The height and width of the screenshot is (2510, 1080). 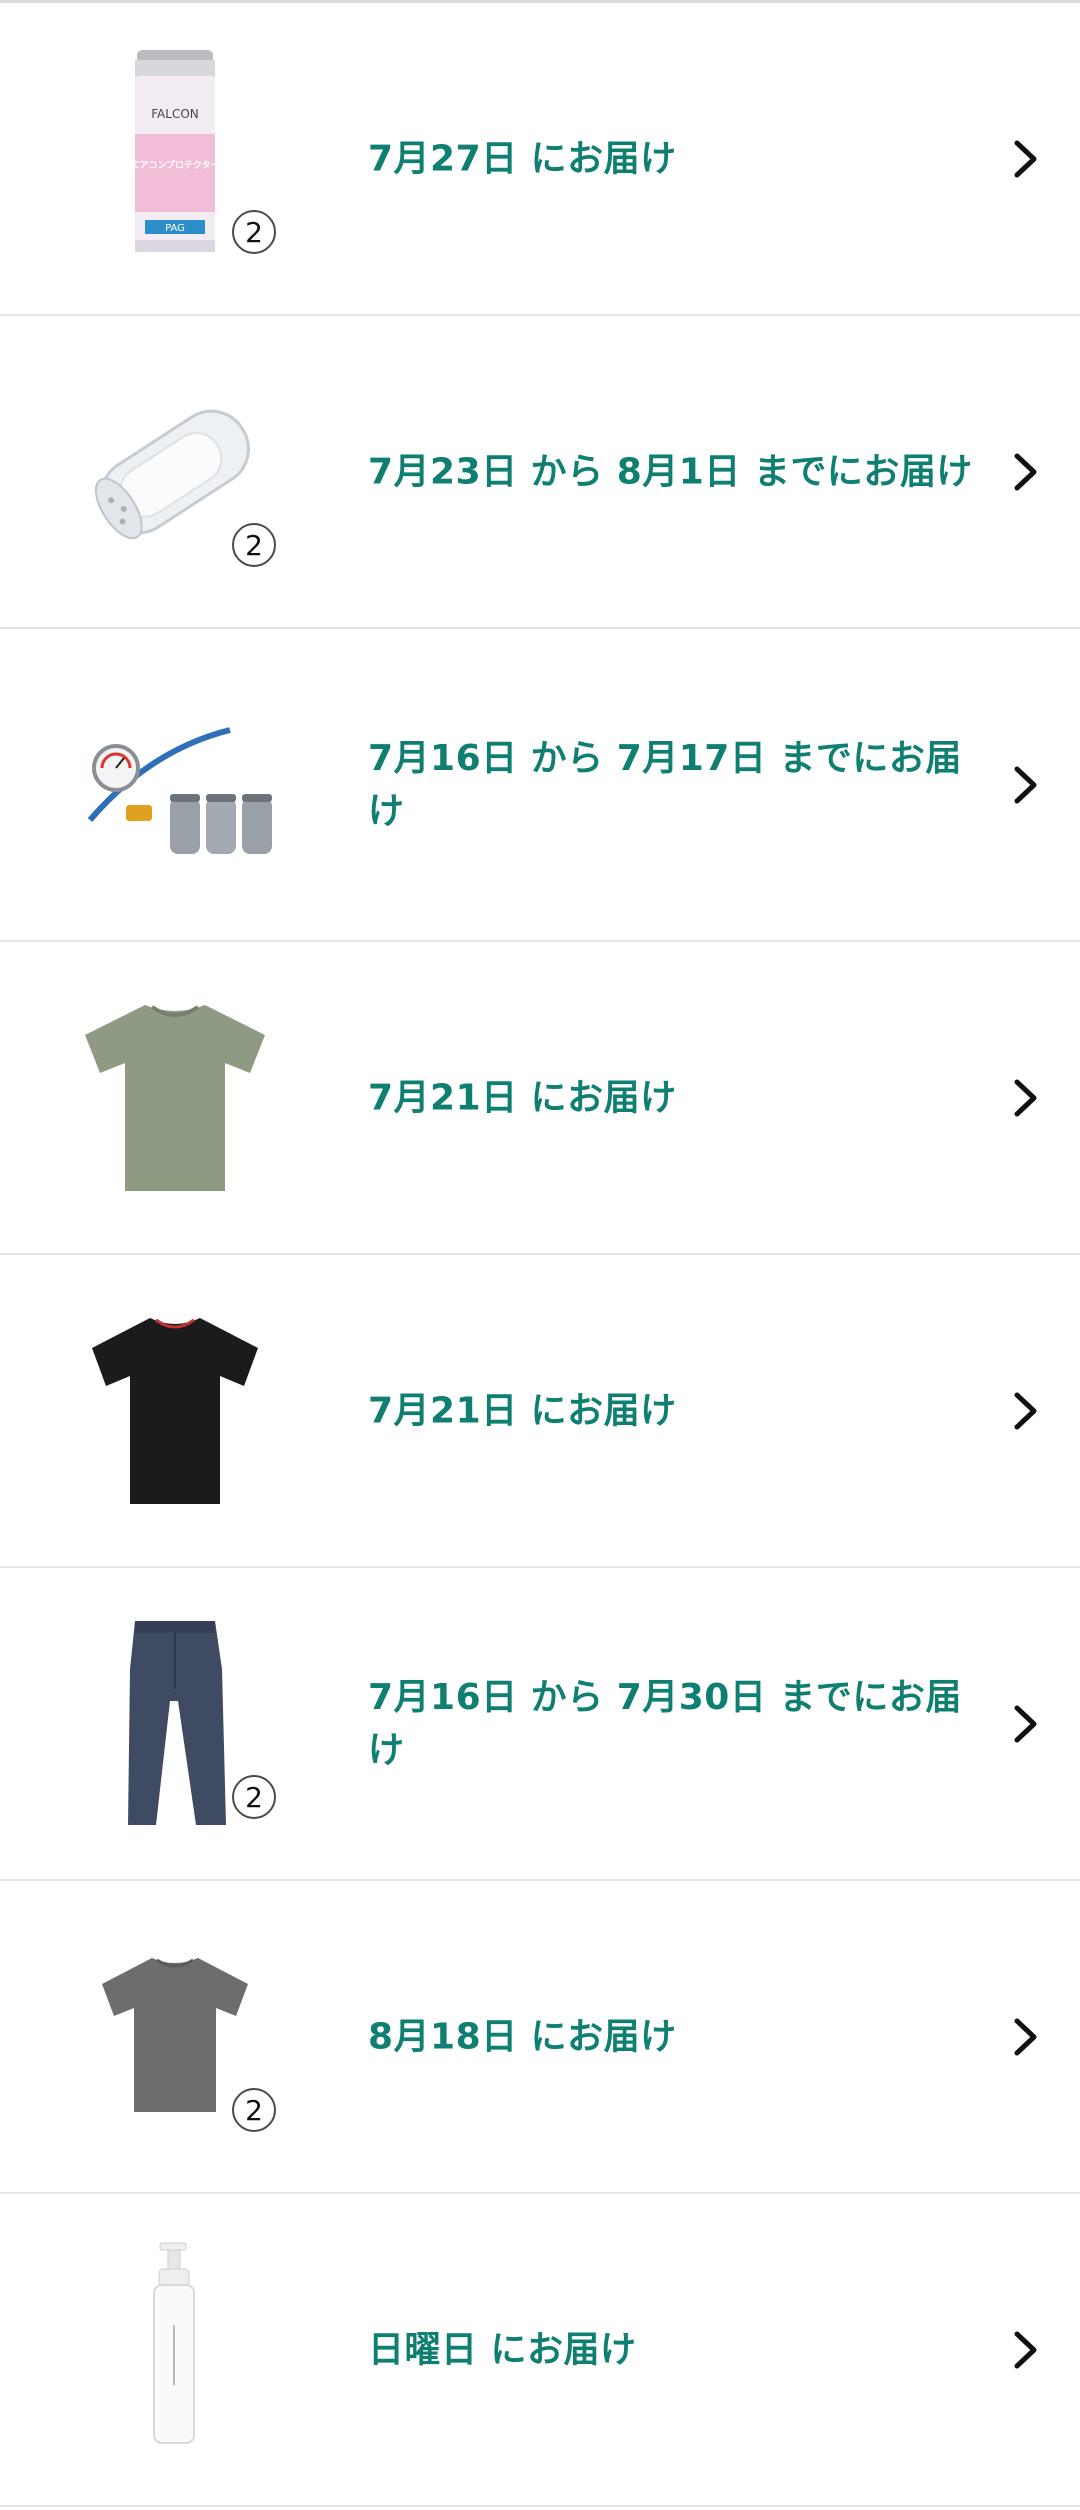 What do you see at coordinates (665, 1723) in the screenshot?
I see `delivery-date-text: 7月16日 から 7月30日 までにお届け` at bounding box center [665, 1723].